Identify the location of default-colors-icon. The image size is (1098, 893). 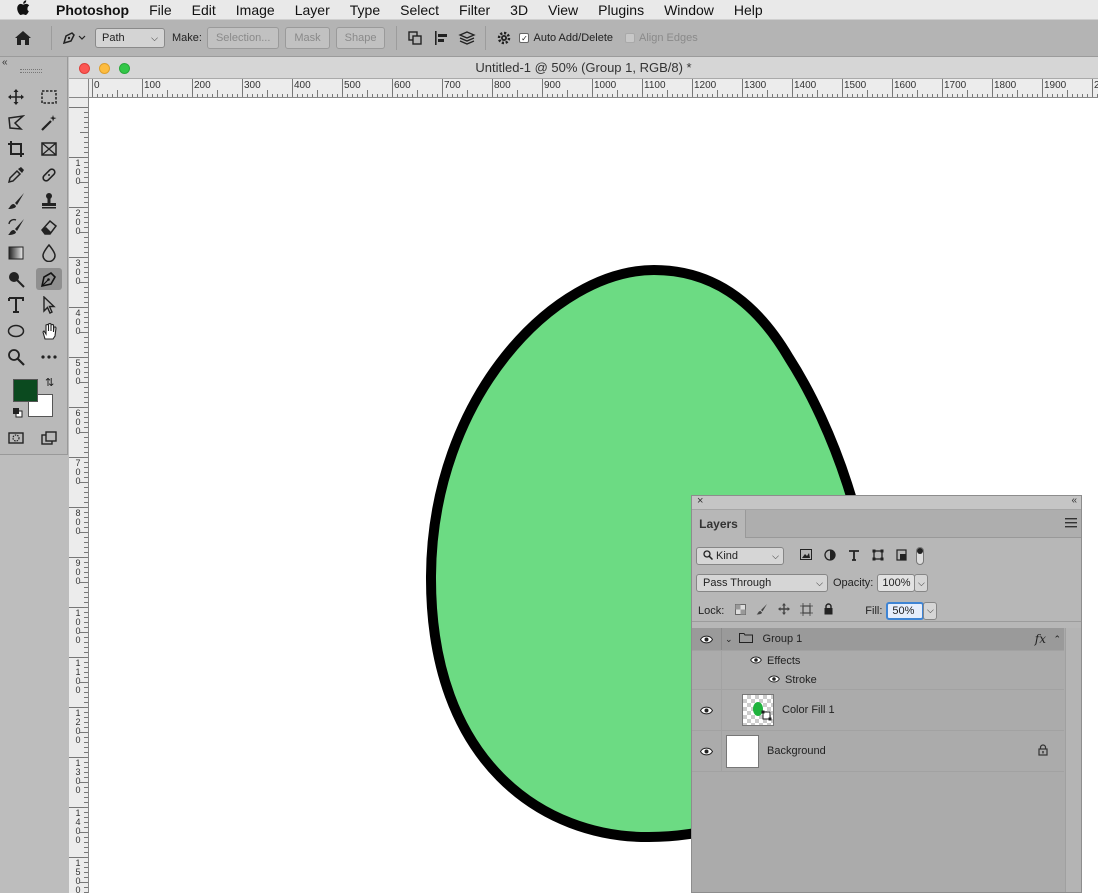
(18, 414).